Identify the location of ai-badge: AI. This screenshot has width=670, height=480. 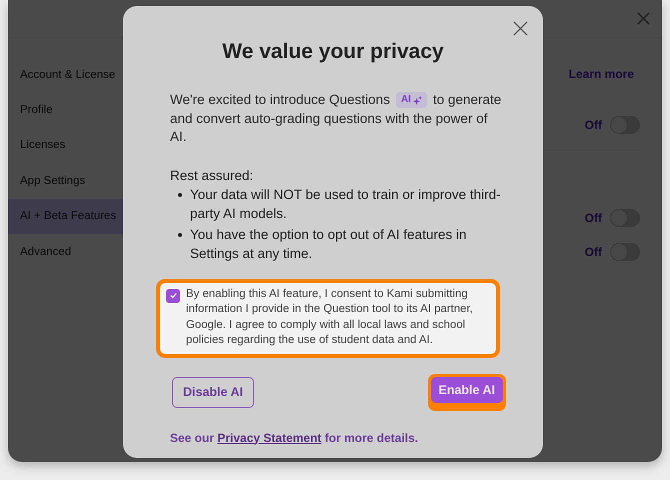
(411, 100).